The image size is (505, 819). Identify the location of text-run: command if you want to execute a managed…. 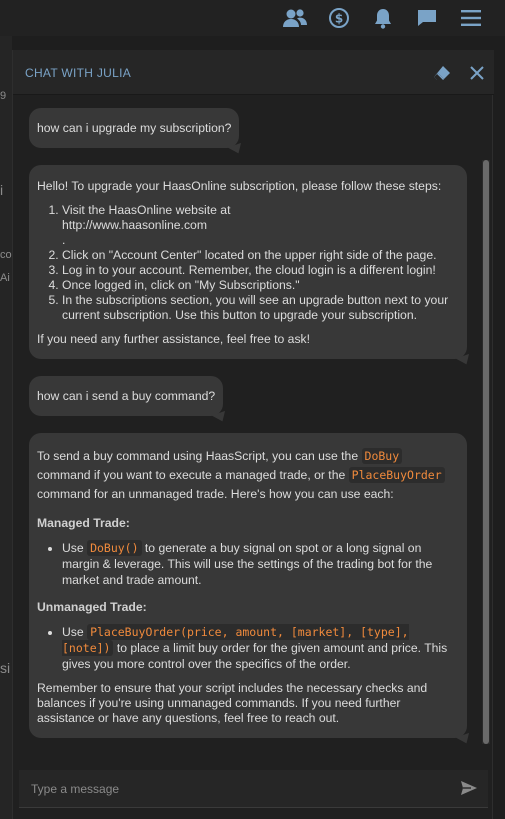
(193, 475).